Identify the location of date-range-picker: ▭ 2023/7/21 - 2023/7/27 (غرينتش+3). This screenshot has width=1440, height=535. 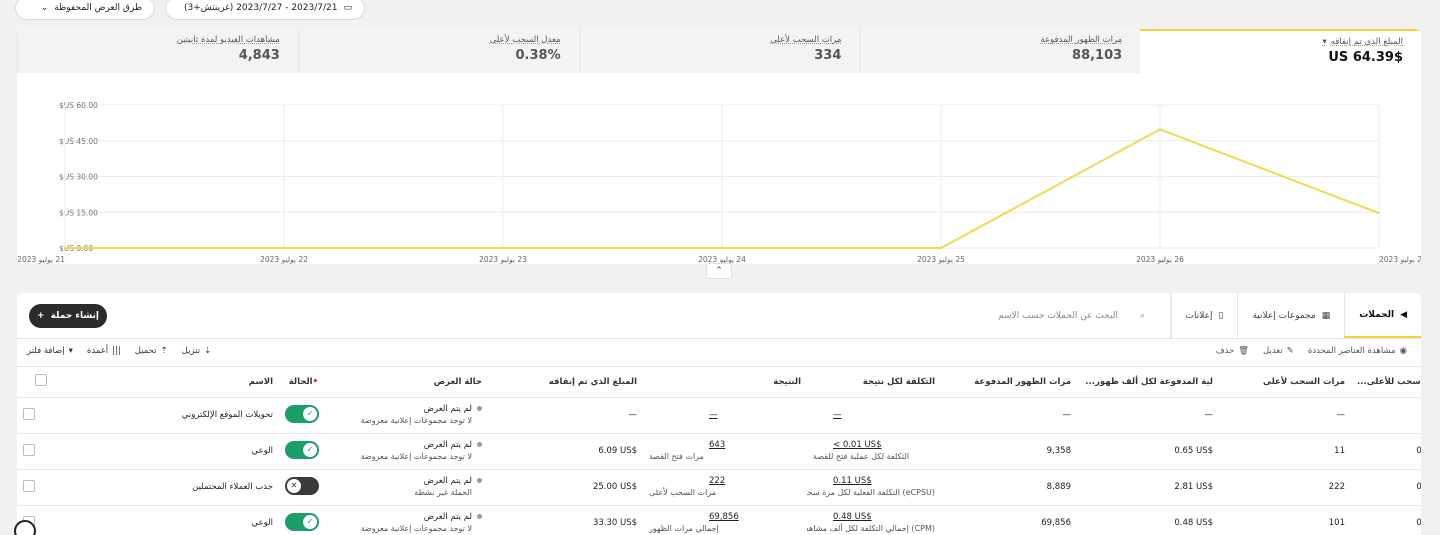
(265, 10).